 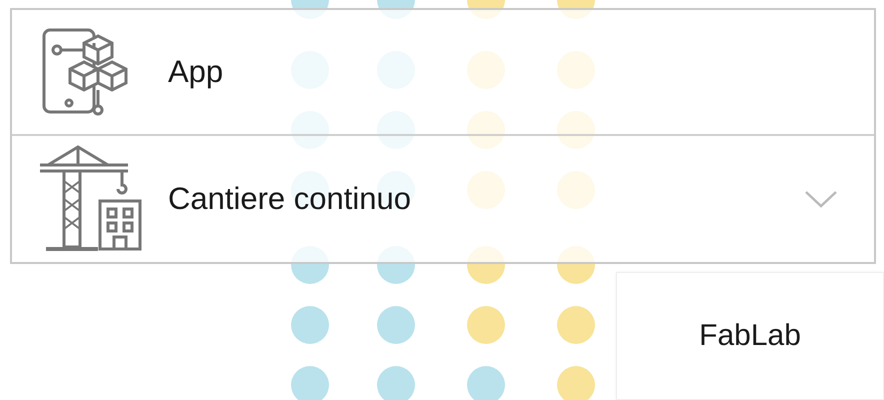 What do you see at coordinates (196, 72) in the screenshot?
I see `menu-label: App` at bounding box center [196, 72].